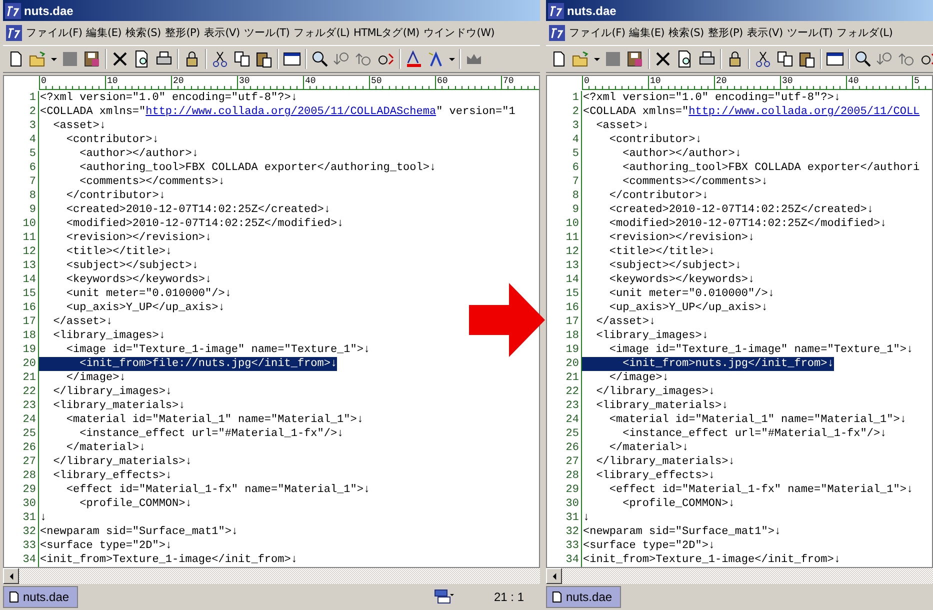 This screenshot has width=933, height=610. Describe the element at coordinates (21, 266) in the screenshot. I see `line-number: 13` at that location.